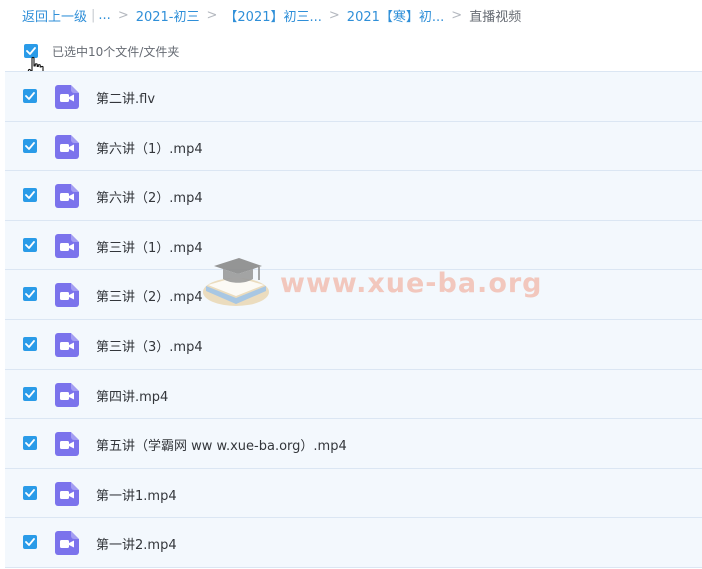 This screenshot has width=702, height=569. I want to click on file-name: 第三讲（3）.mp4, so click(149, 345).